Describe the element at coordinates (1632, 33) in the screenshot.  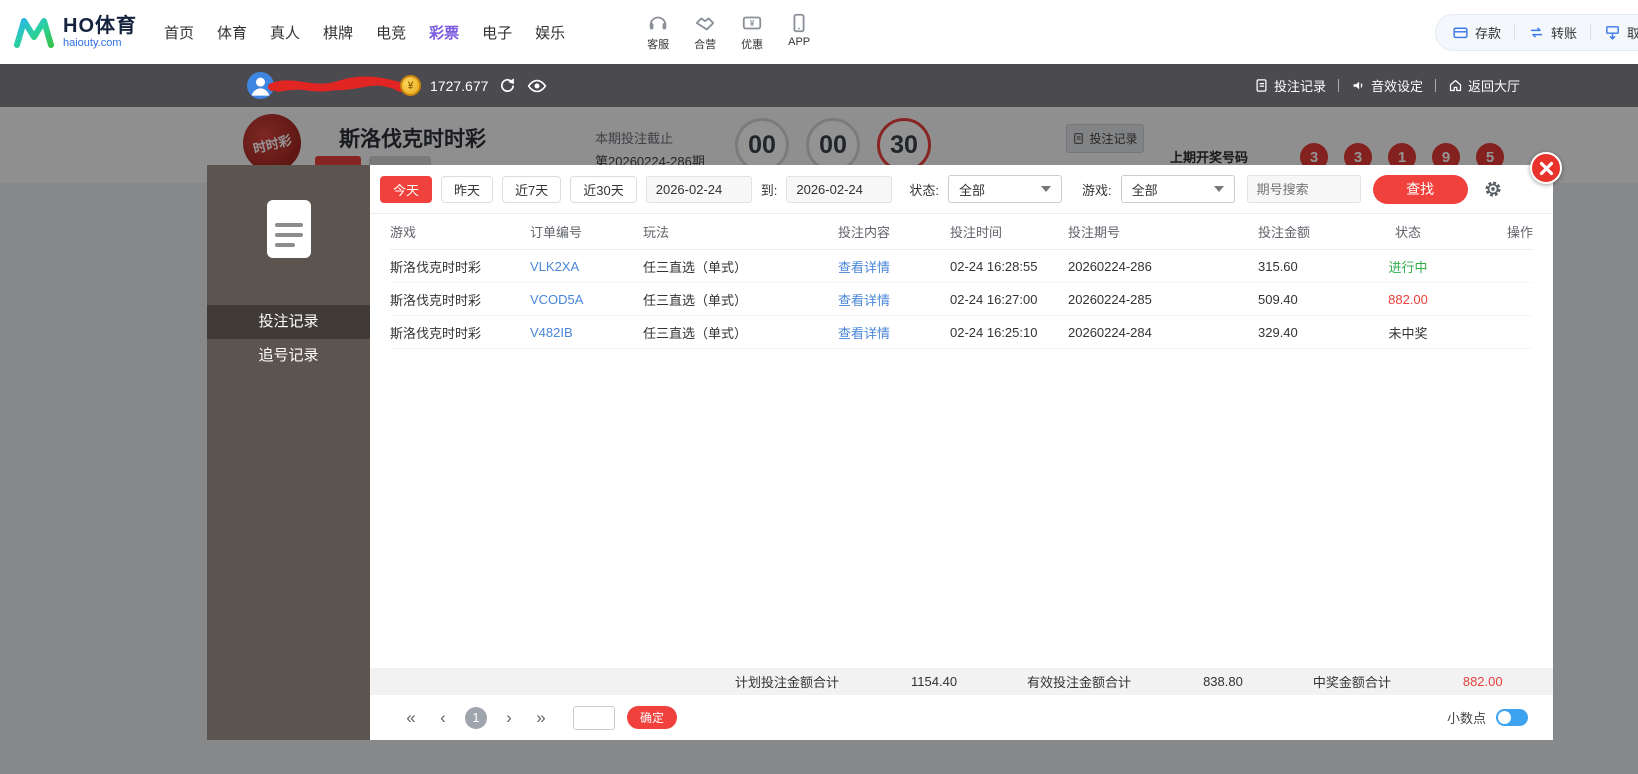
I see `withdraw-label: 取款` at that location.